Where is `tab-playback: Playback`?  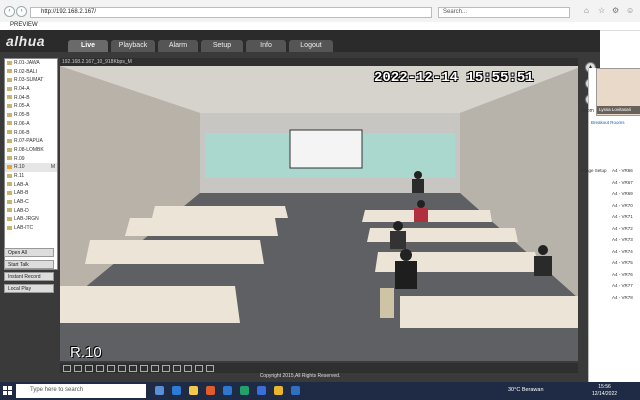
tab-playback: Playback is located at coordinates (133, 46).